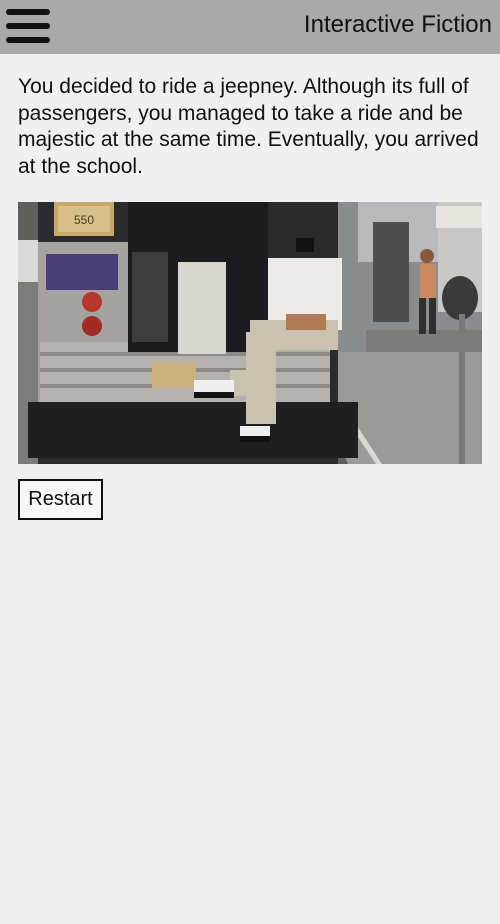  Describe the element at coordinates (397, 24) in the screenshot. I see `app-title: Interactive Fiction` at that location.